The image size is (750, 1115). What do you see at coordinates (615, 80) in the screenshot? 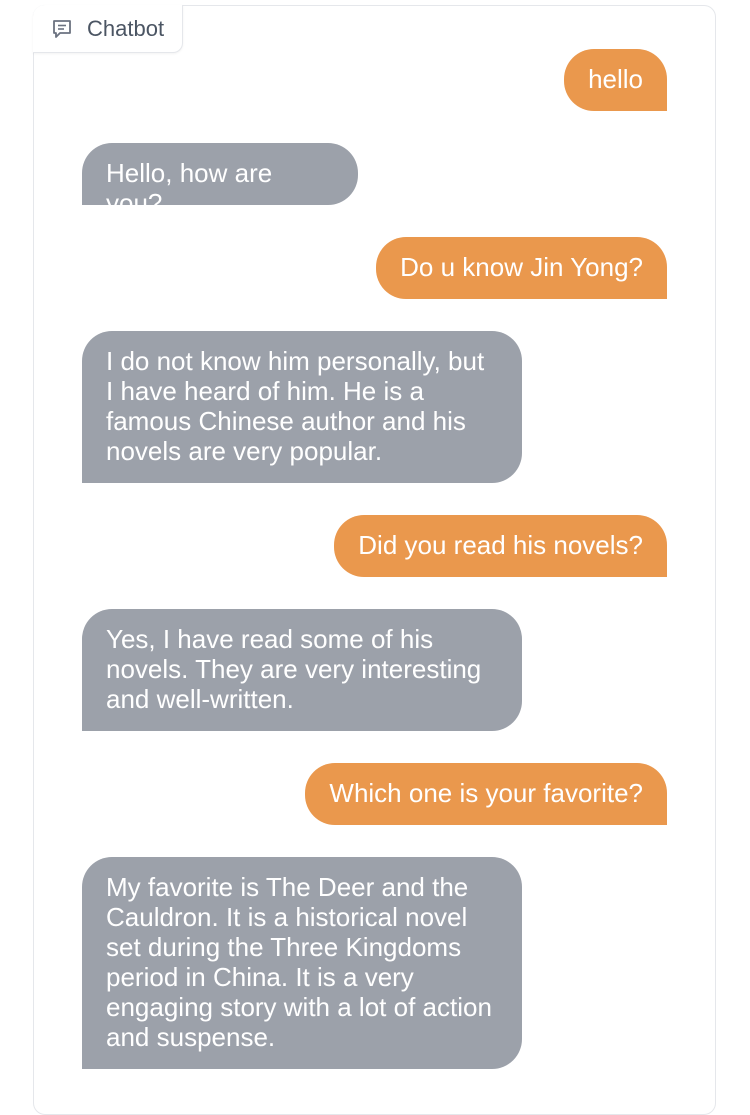
I see `user-message: hello` at bounding box center [615, 80].